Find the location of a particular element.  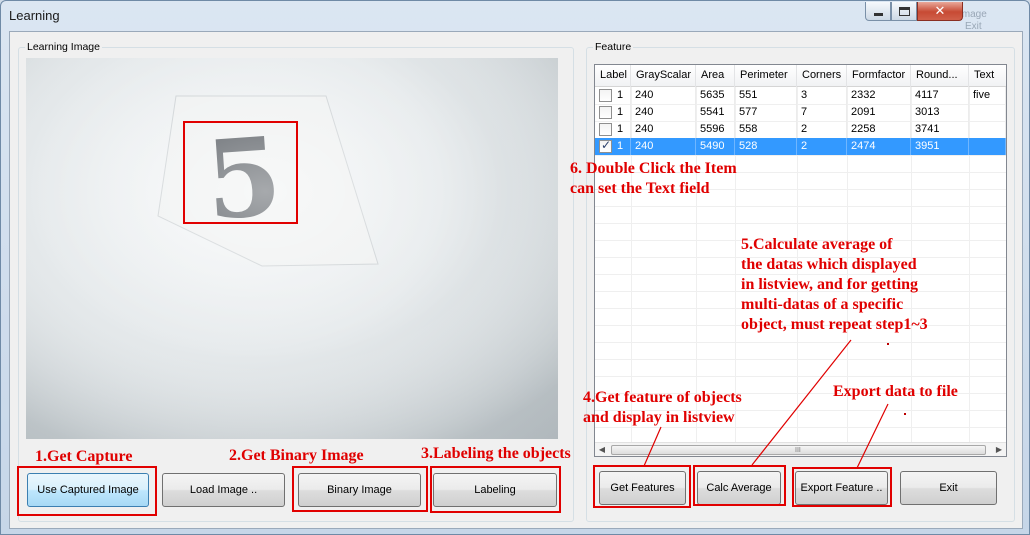

arrow-step4 is located at coordinates (652, 446).